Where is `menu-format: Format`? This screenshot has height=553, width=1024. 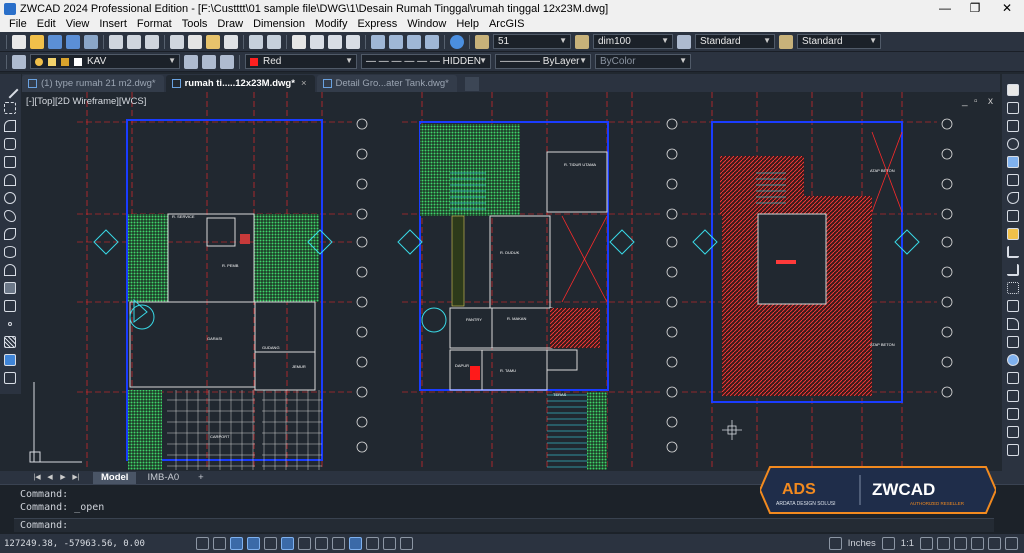
menu-format: Format is located at coordinates (154, 24).